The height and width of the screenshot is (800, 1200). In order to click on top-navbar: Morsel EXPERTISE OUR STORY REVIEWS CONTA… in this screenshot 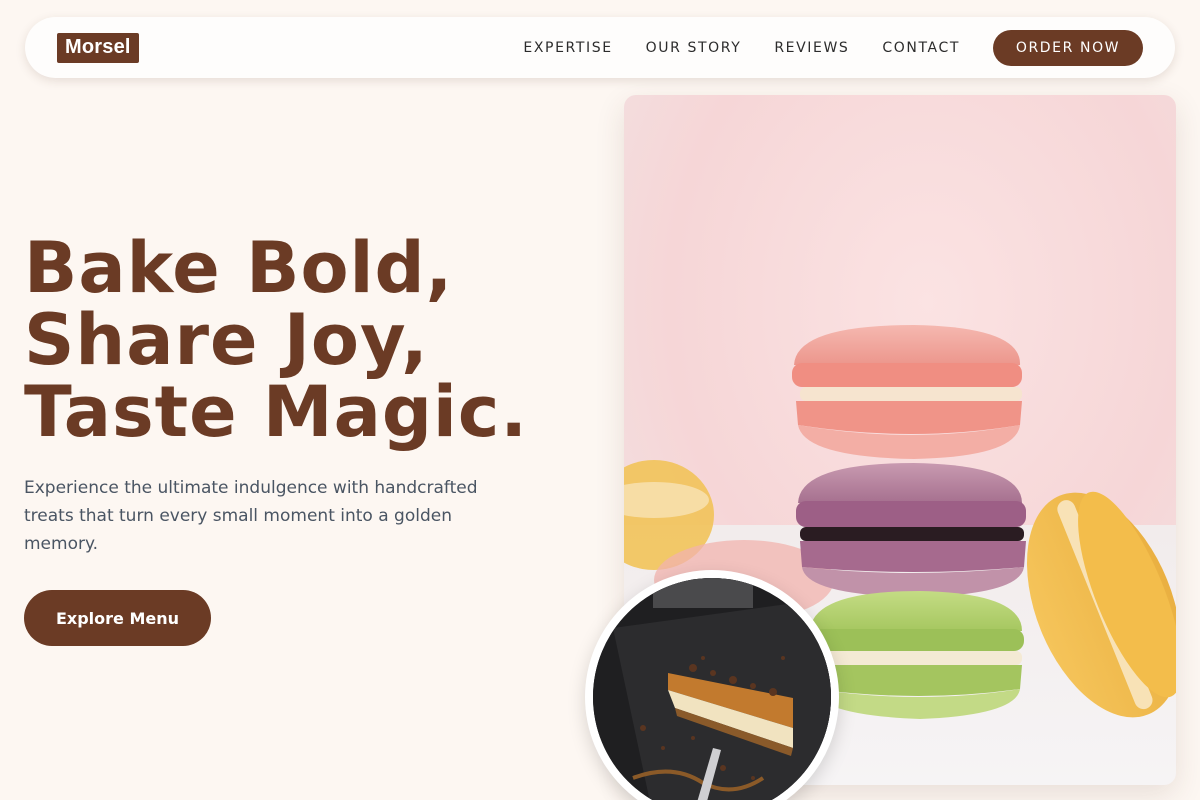, I will do `click(600, 47)`.